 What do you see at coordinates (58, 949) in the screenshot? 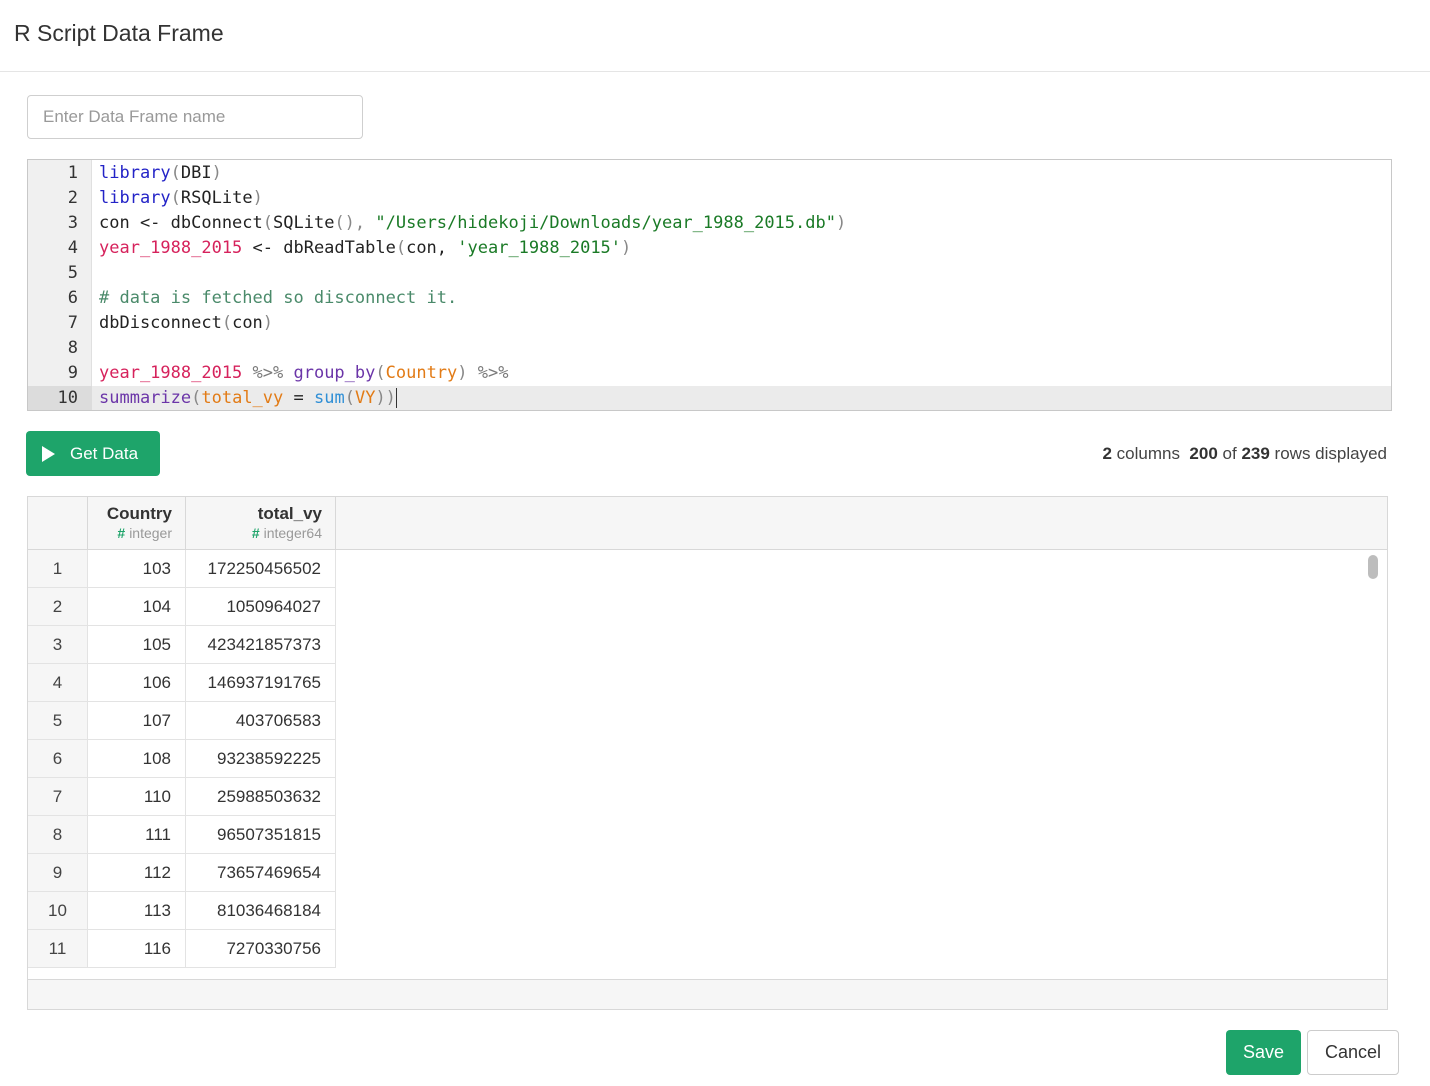
I see `row-index-cell: 11` at bounding box center [58, 949].